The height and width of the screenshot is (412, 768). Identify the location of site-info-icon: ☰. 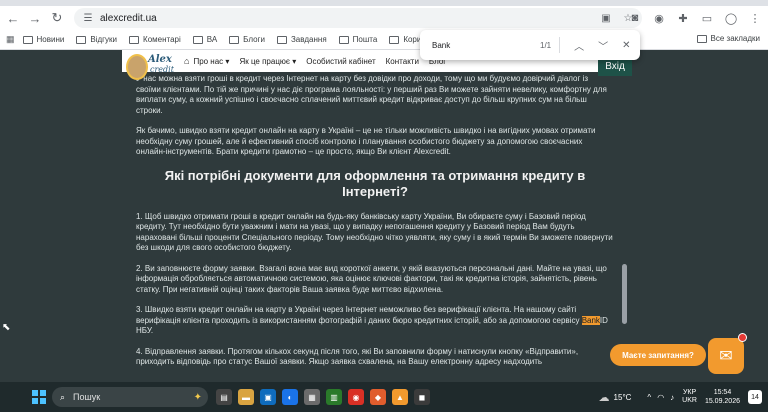
(88, 18).